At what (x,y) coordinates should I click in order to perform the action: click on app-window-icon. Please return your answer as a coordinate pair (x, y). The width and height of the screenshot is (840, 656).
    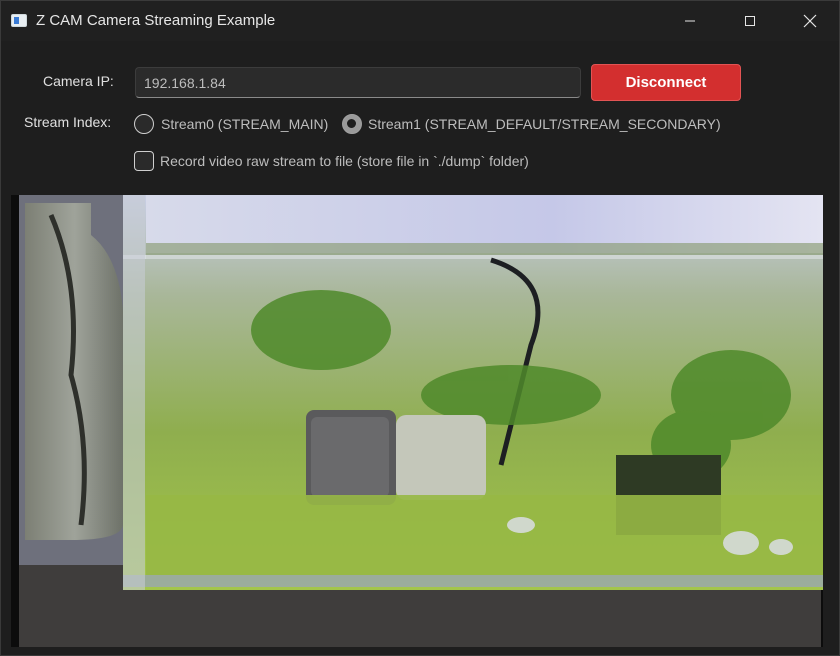
    Looking at the image, I should click on (19, 20).